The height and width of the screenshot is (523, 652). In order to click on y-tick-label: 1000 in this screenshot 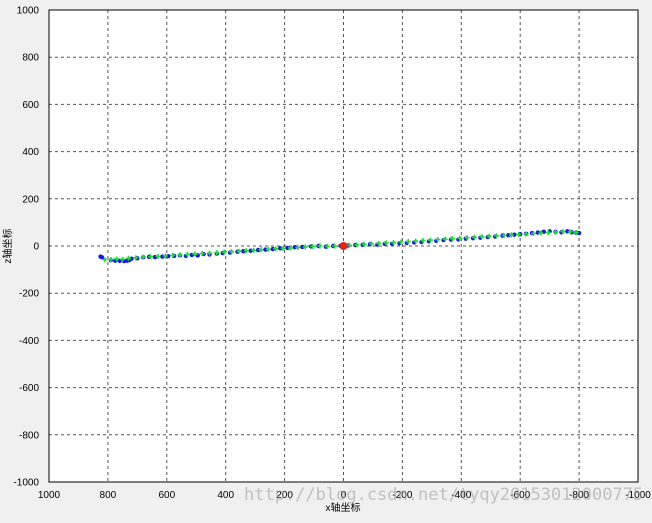, I will do `click(28, 11)`.